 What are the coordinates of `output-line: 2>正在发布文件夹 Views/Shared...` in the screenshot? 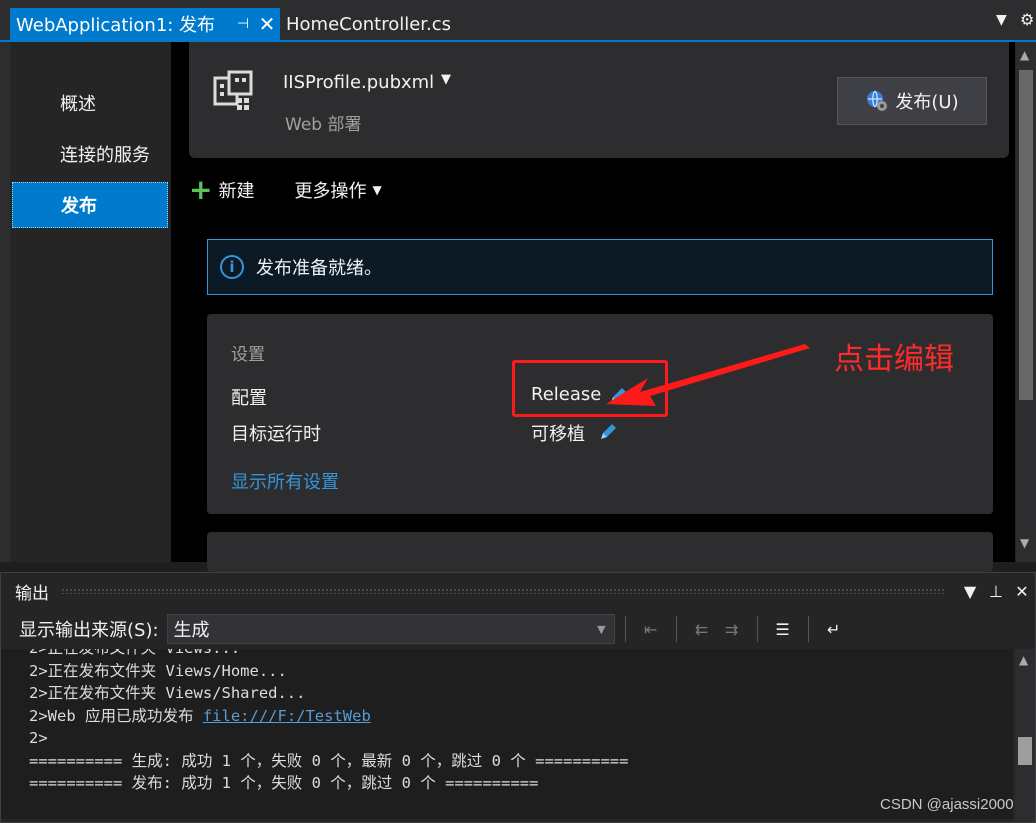 It's located at (167, 693).